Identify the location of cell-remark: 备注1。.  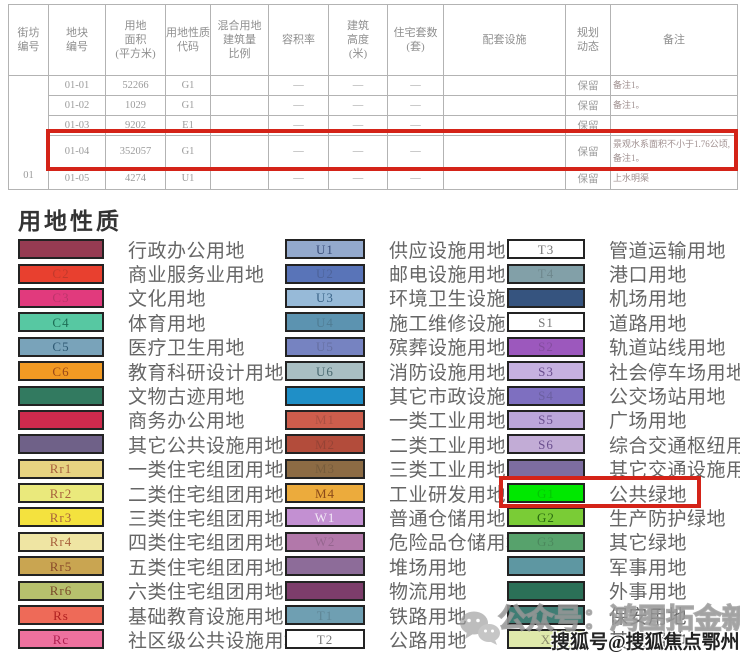
(674, 105).